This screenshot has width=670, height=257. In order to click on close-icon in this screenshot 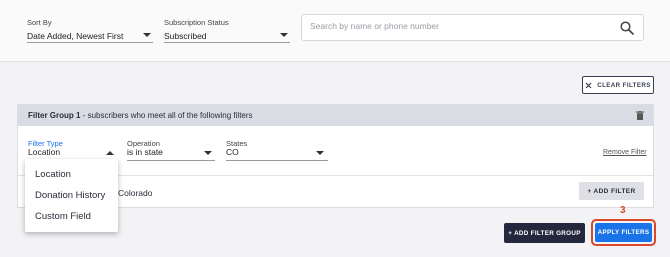, I will do `click(588, 85)`.